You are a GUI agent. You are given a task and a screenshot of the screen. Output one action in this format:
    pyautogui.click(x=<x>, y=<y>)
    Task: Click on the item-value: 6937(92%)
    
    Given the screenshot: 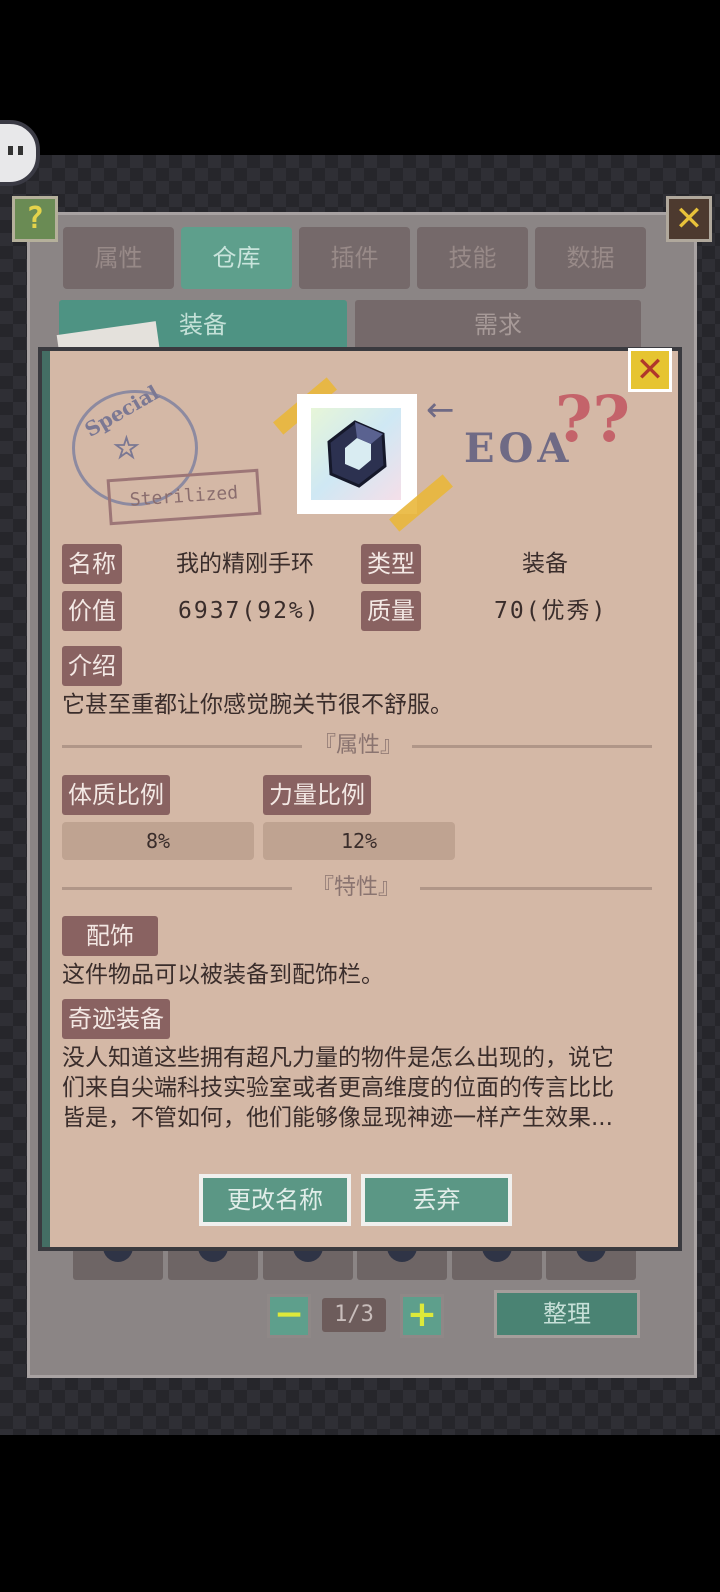 What is the action you would take?
    pyautogui.click(x=249, y=611)
    